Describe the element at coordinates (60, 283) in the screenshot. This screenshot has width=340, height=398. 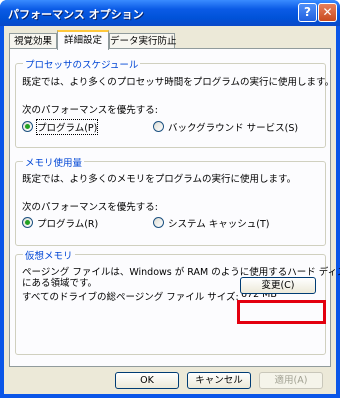
I see `virtual-memory-description-line2: にある領域です。` at that location.